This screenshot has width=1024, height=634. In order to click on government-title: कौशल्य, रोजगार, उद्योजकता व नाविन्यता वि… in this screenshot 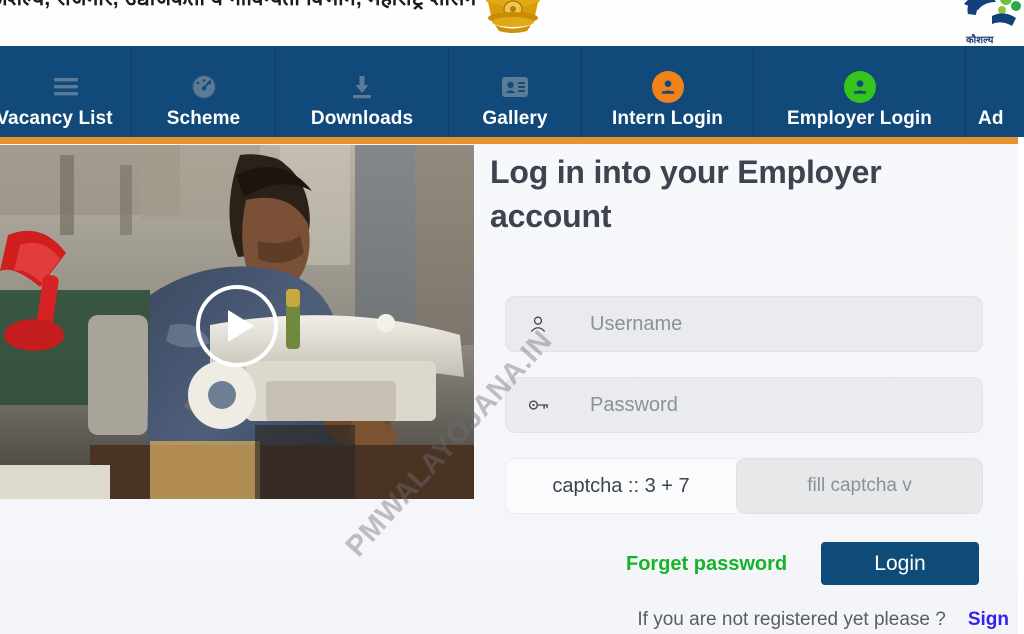, I will do `click(238, 6)`.